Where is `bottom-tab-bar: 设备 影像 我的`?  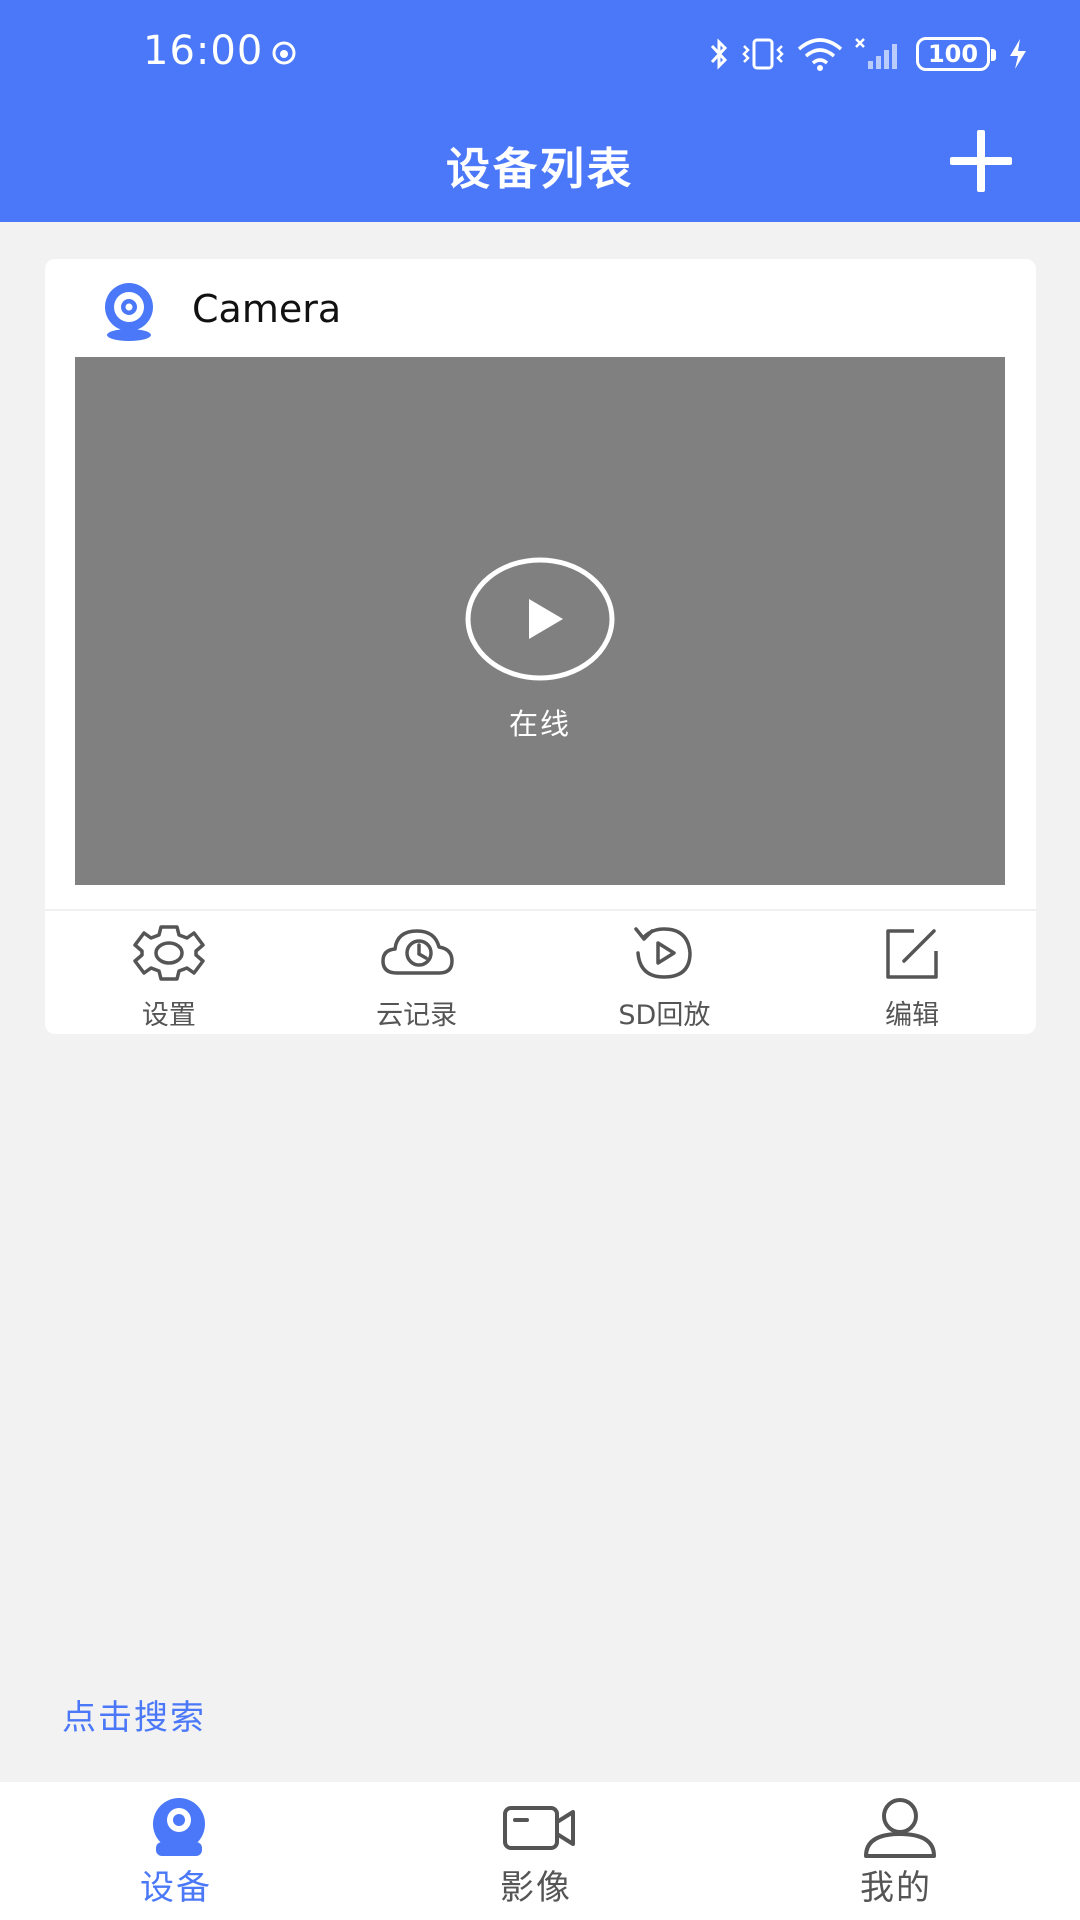 bottom-tab-bar: 设备 影像 我的 is located at coordinates (540, 1851).